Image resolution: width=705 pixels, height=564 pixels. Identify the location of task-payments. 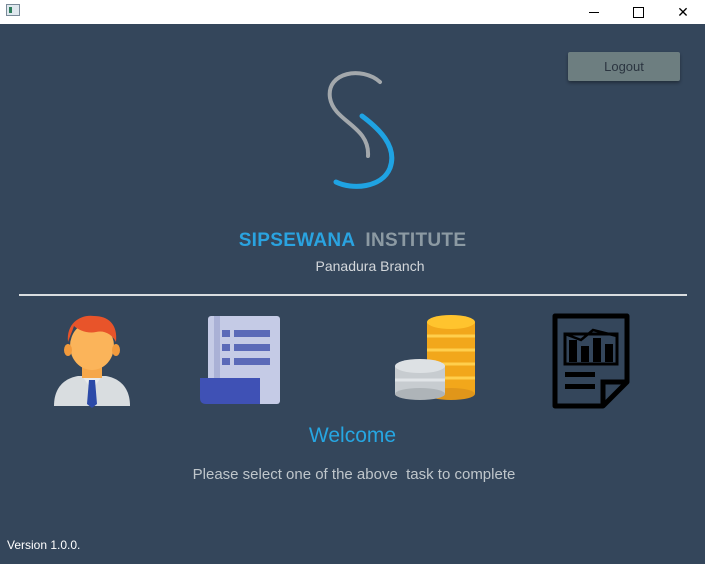
(436, 359).